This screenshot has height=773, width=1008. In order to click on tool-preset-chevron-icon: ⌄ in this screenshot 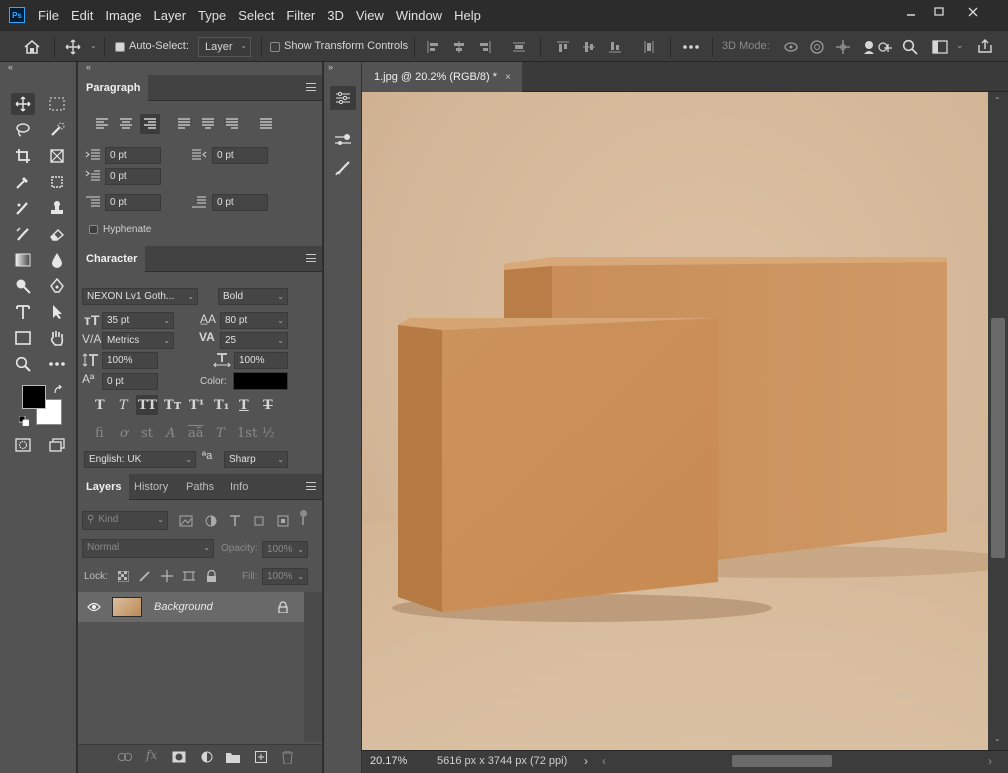, I will do `click(93, 45)`.